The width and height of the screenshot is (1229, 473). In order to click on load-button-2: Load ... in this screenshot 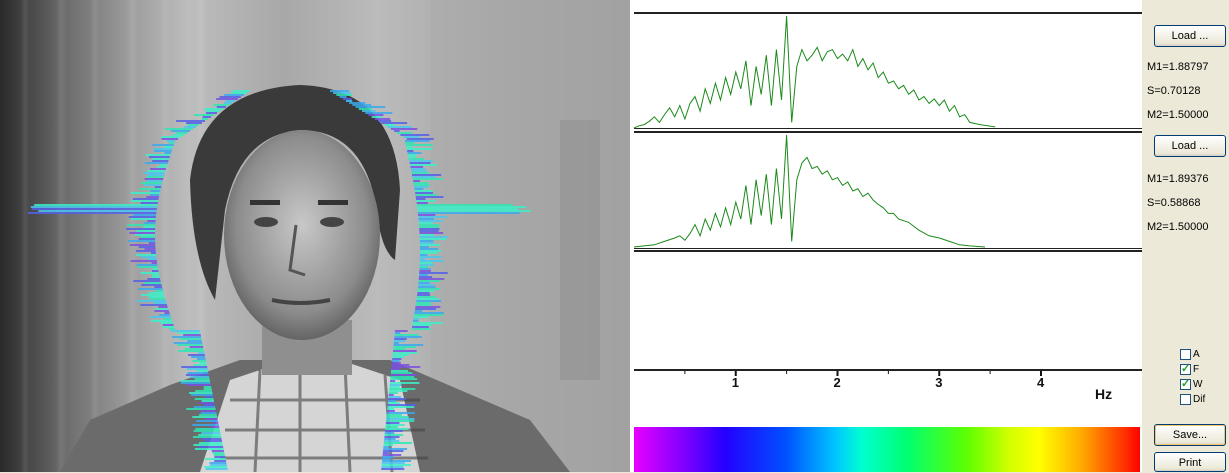, I will do `click(1190, 146)`.